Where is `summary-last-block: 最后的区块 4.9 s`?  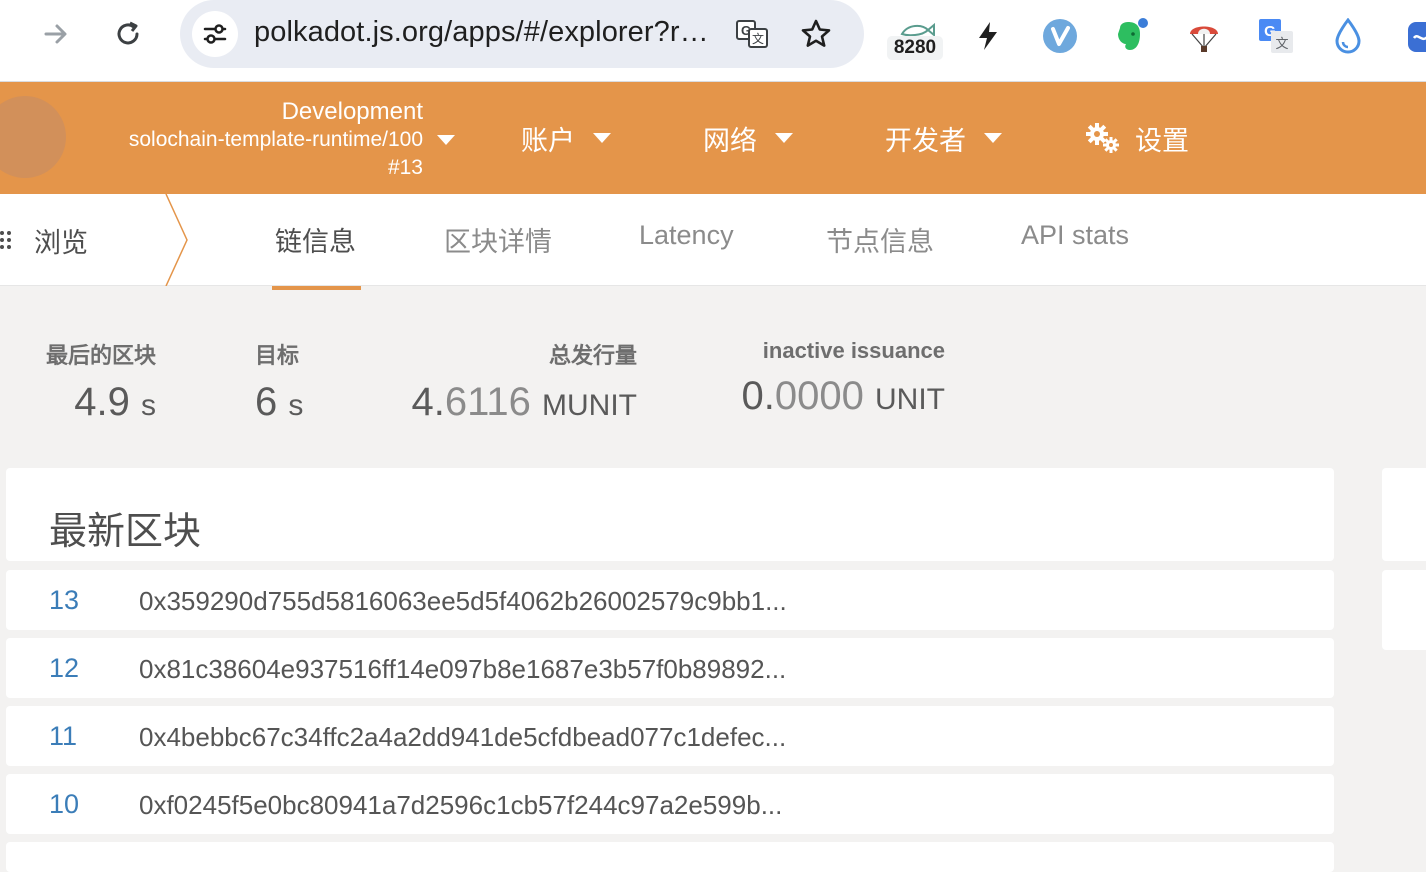
summary-last-block: 最后的区块 4.9 s is located at coordinates (94, 381).